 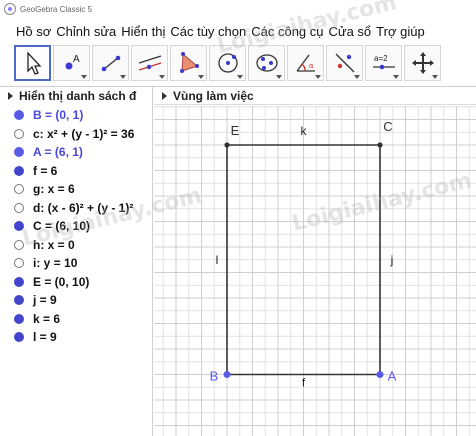 I want to click on algebra-row-text: c: x² + (y - 1)² = 36, so click(x=84, y=133).